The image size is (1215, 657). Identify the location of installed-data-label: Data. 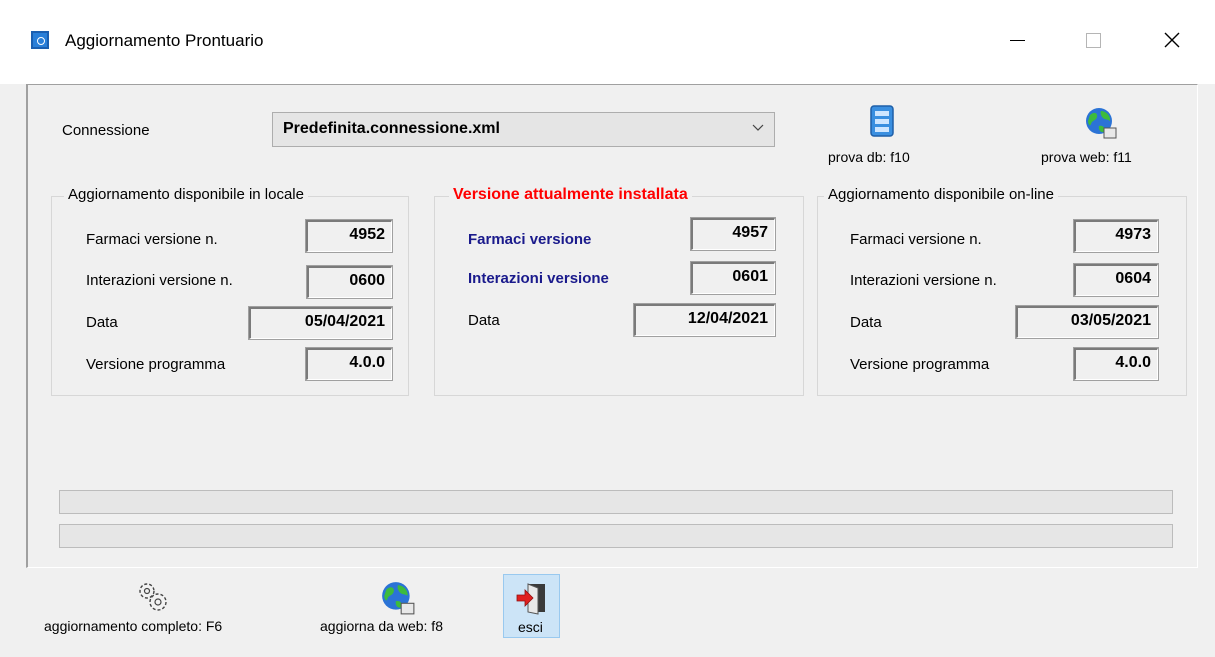
(484, 320).